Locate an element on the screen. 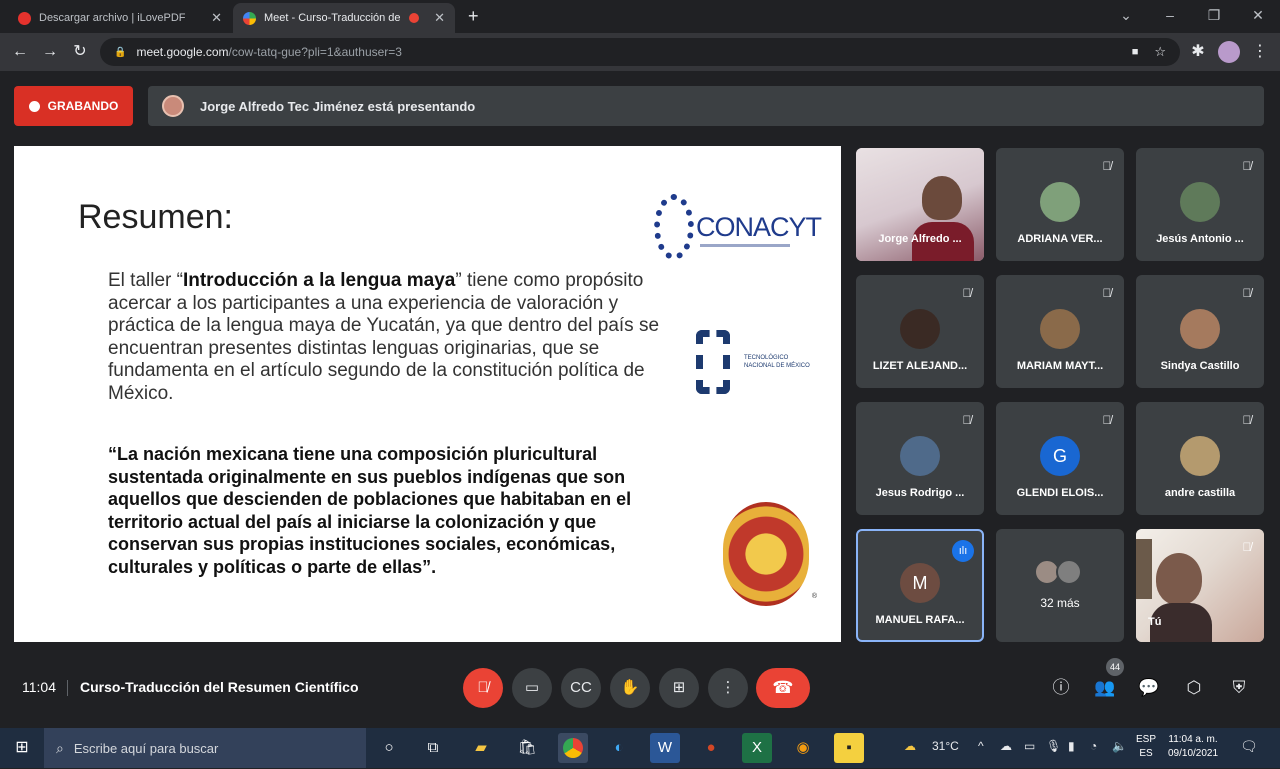 This screenshot has height=769, width=1280. show-hidden-icons-icon: ^ is located at coordinates (981, 746).